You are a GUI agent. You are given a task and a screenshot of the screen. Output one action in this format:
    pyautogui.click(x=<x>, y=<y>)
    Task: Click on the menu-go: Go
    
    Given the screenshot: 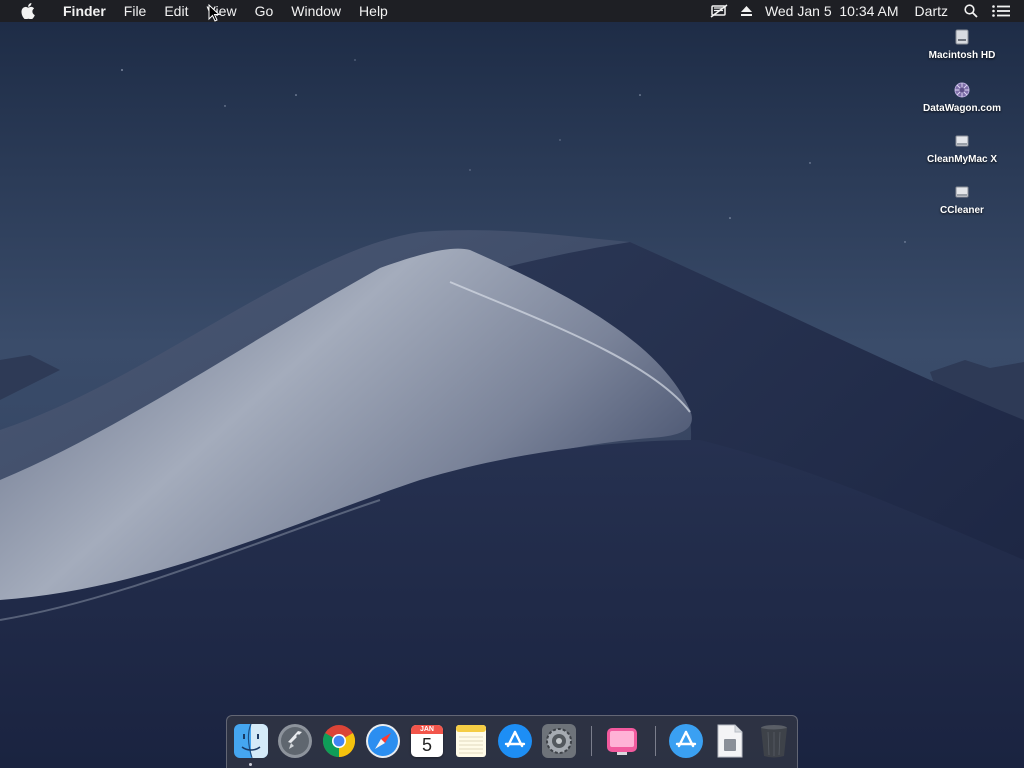 What is the action you would take?
    pyautogui.click(x=264, y=11)
    